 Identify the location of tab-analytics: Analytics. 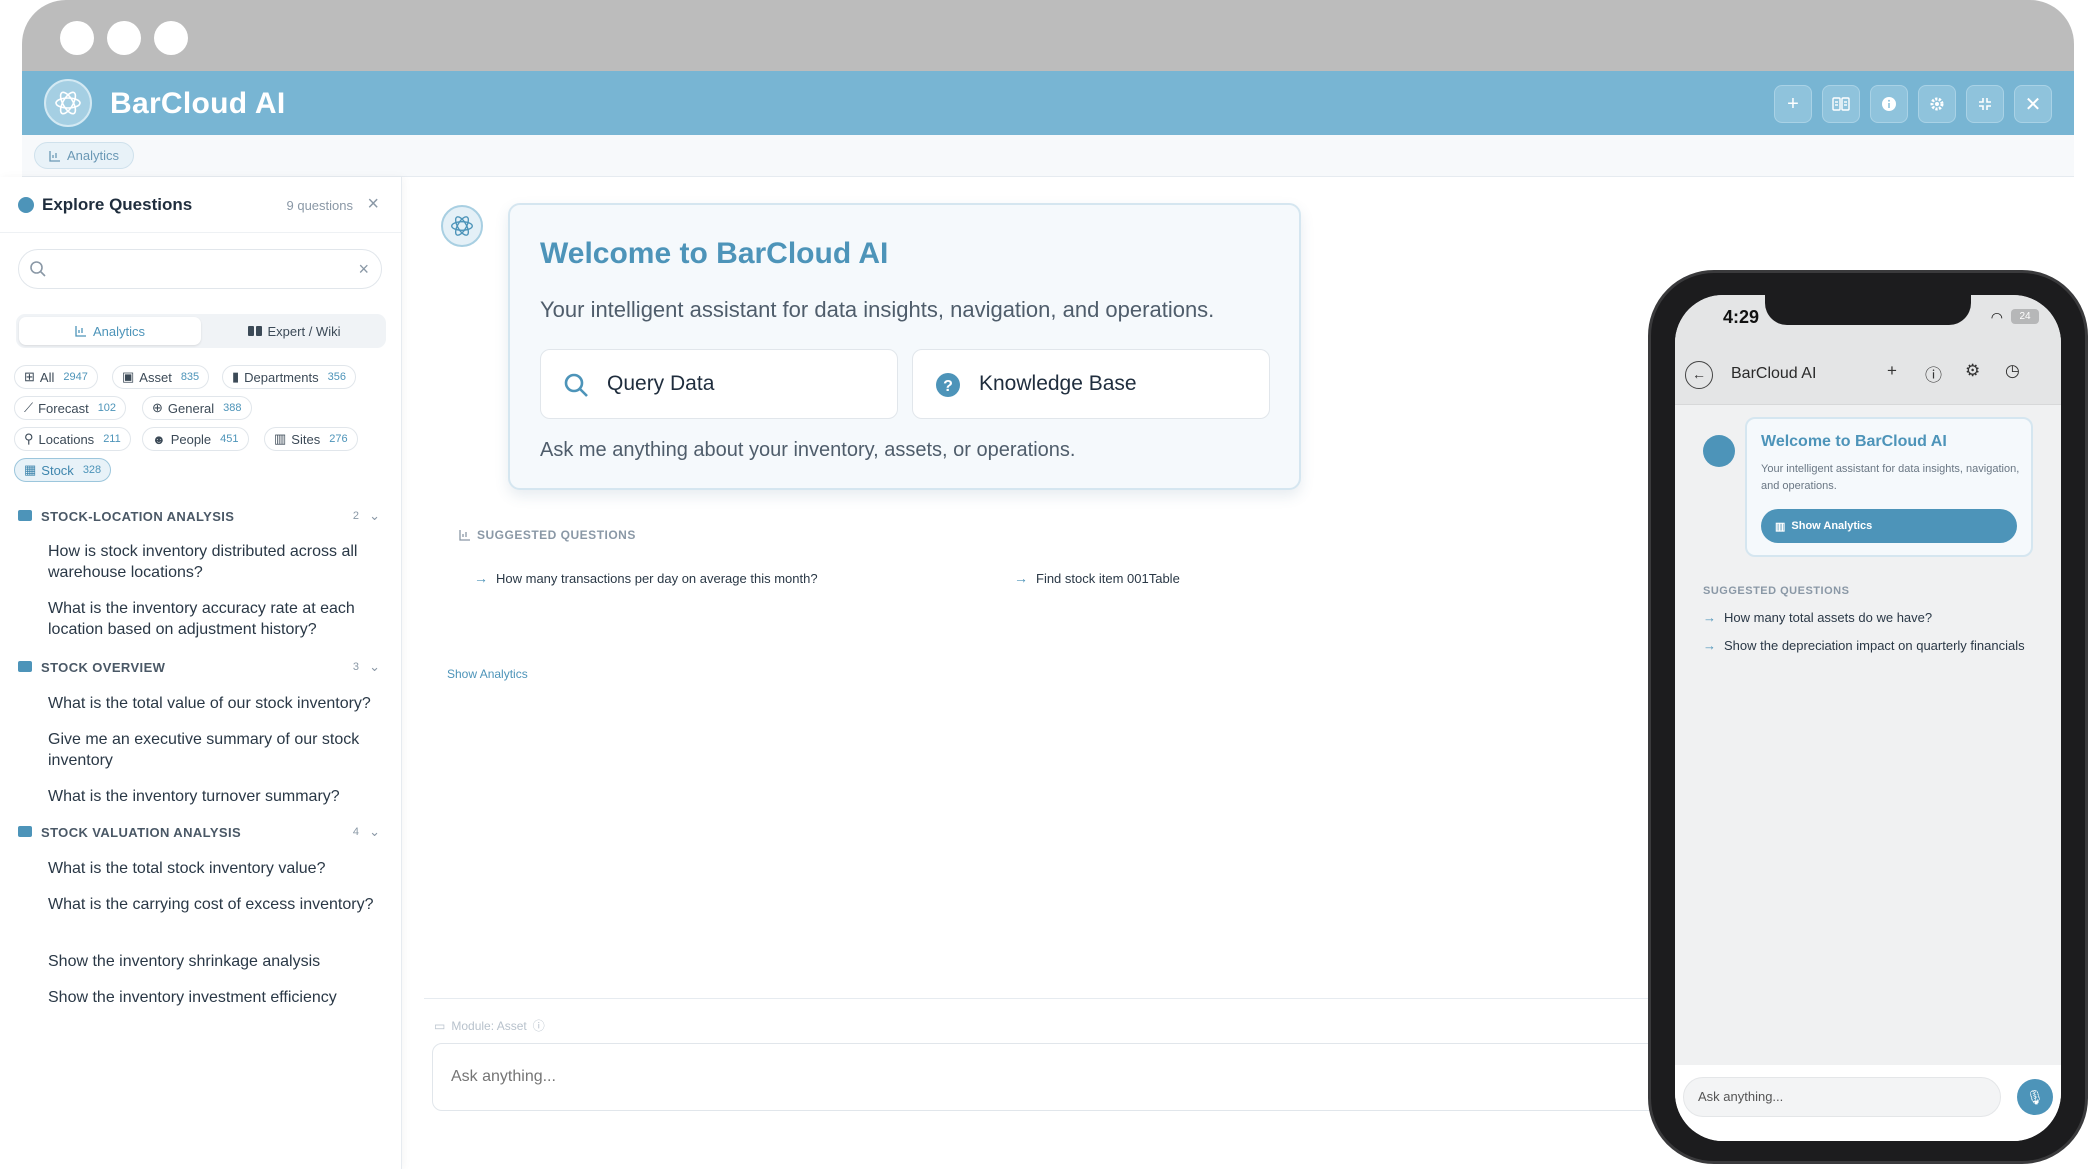
(110, 331).